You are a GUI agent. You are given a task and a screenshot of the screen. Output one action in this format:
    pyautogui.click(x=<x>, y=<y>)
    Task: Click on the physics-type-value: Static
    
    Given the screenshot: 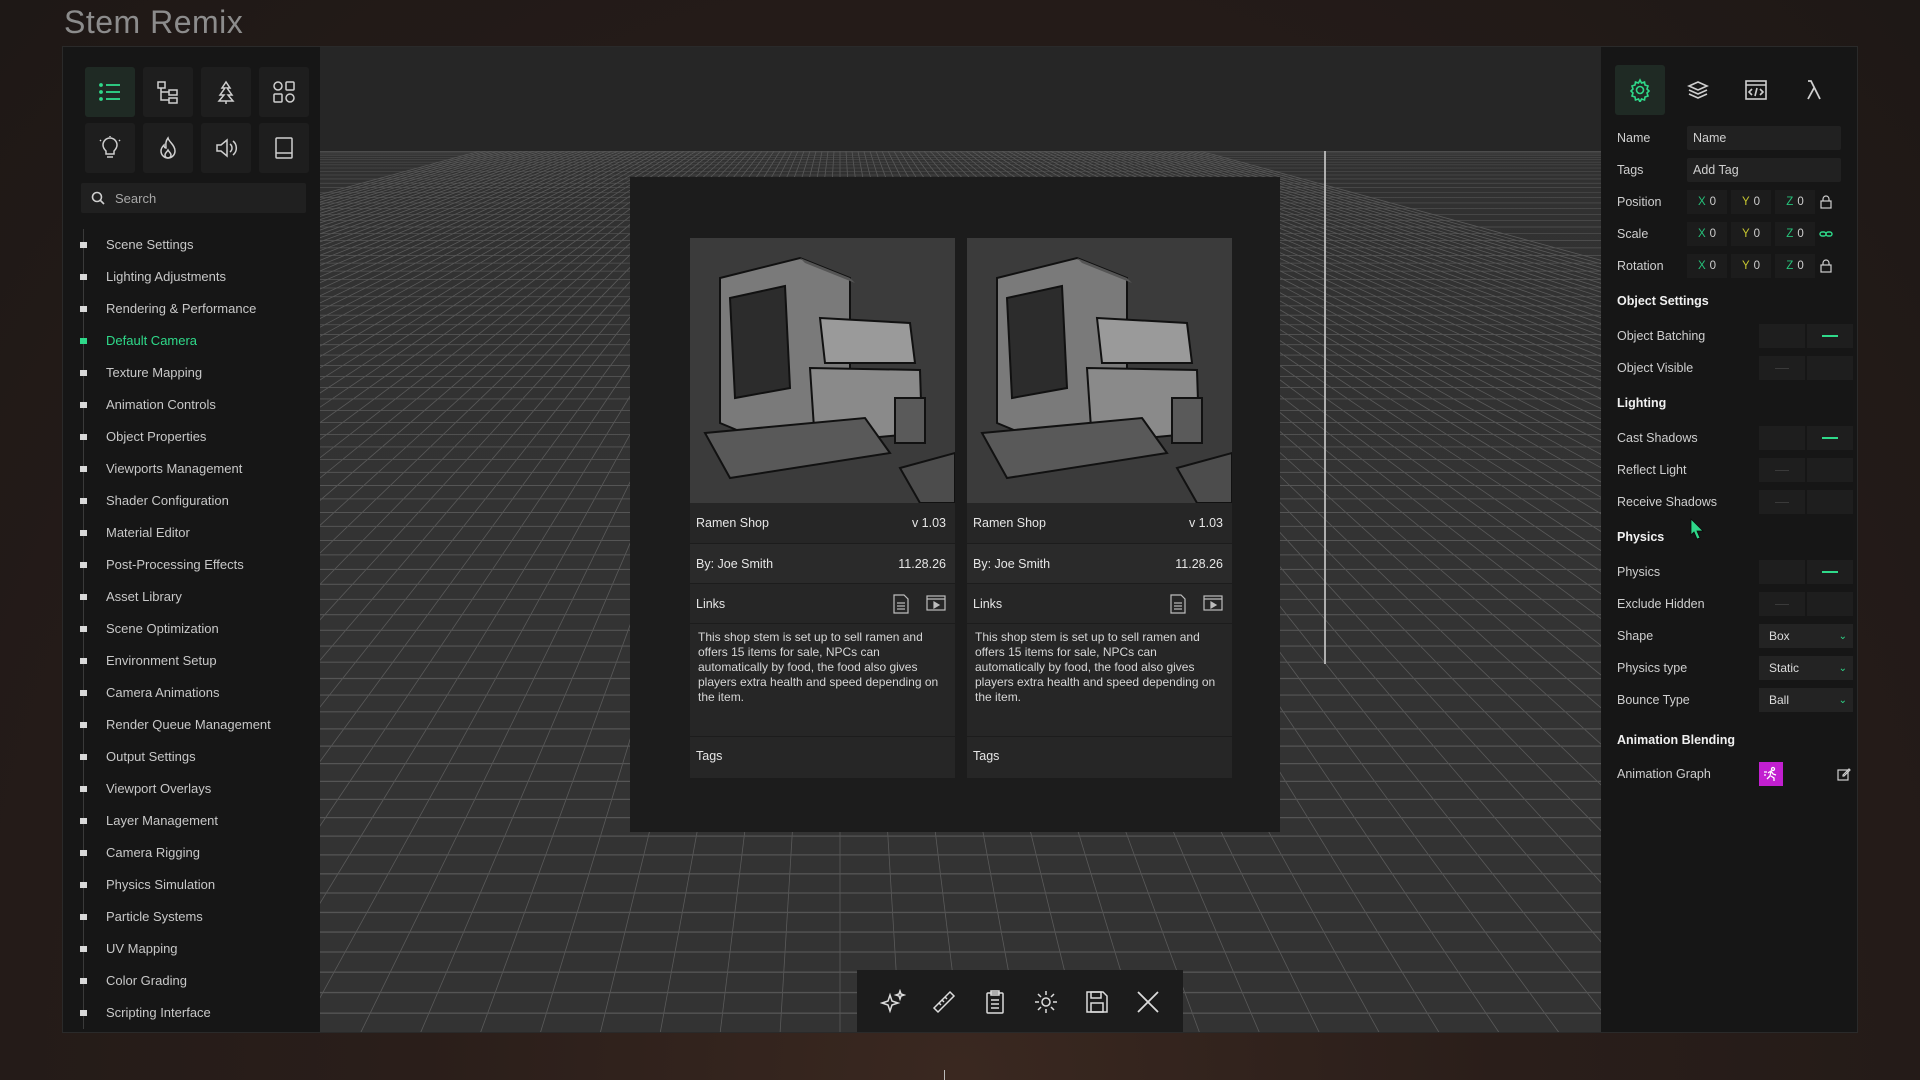 What is the action you would take?
    pyautogui.click(x=1784, y=668)
    